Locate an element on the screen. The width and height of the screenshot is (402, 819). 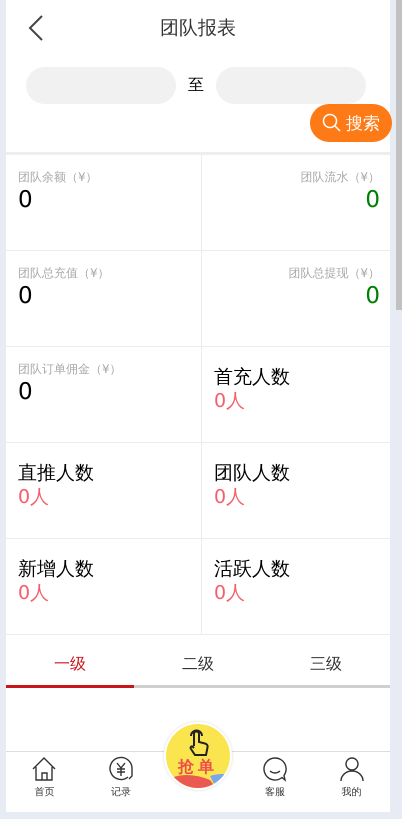
stat-label: 团队流水（¥） is located at coordinates (340, 177).